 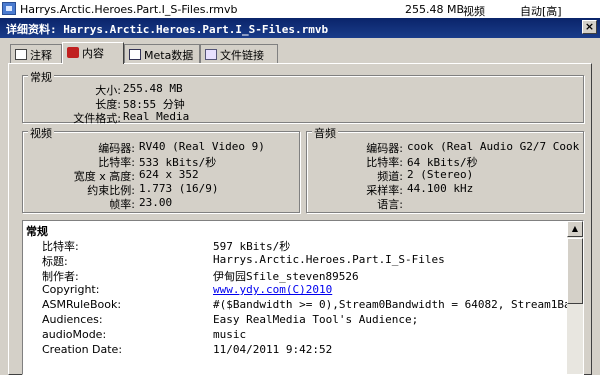 What do you see at coordinates (329, 259) in the screenshot?
I see `list-item-value: Harrys.Arctic.Heroes.Part.I_S-Files` at bounding box center [329, 259].